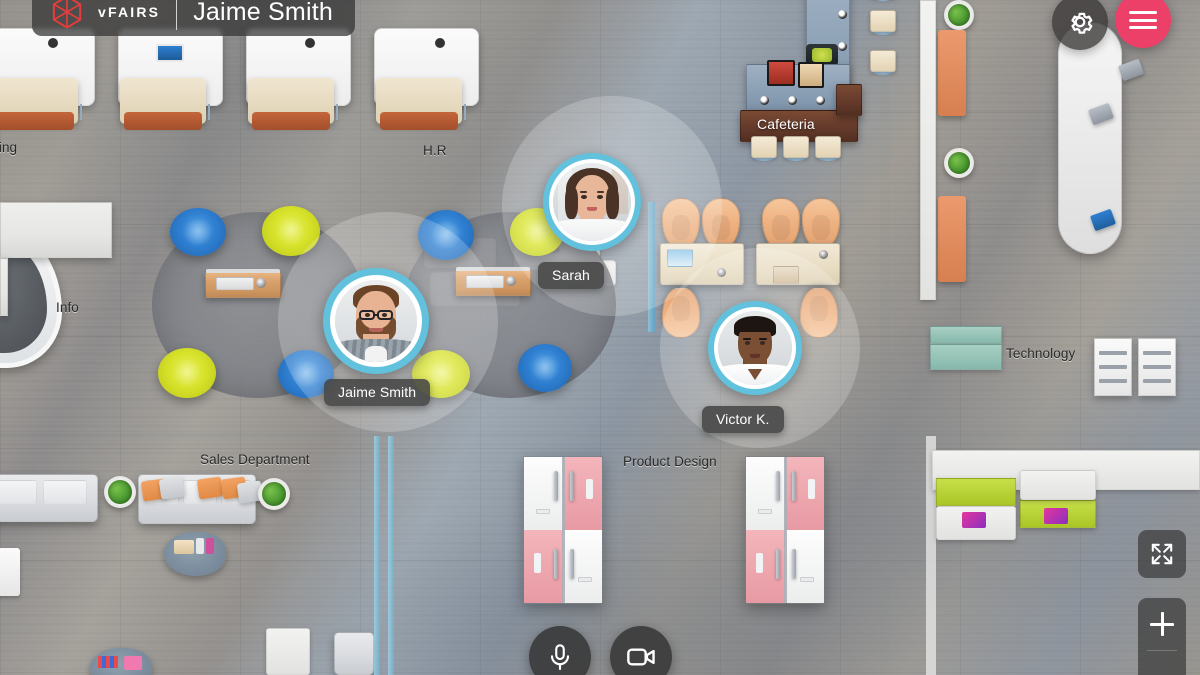  What do you see at coordinates (195, 554) in the screenshot?
I see `coffee-table` at bounding box center [195, 554].